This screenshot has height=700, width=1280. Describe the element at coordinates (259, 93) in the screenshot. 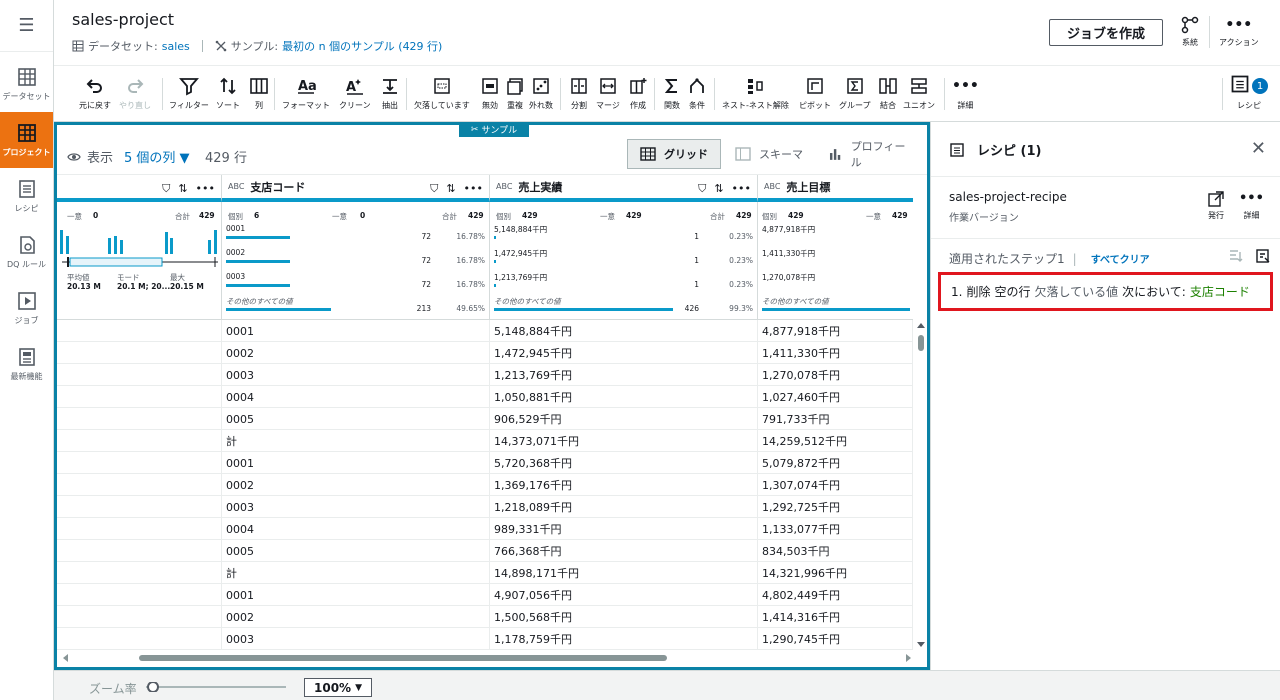

I see `column-button: 列` at that location.